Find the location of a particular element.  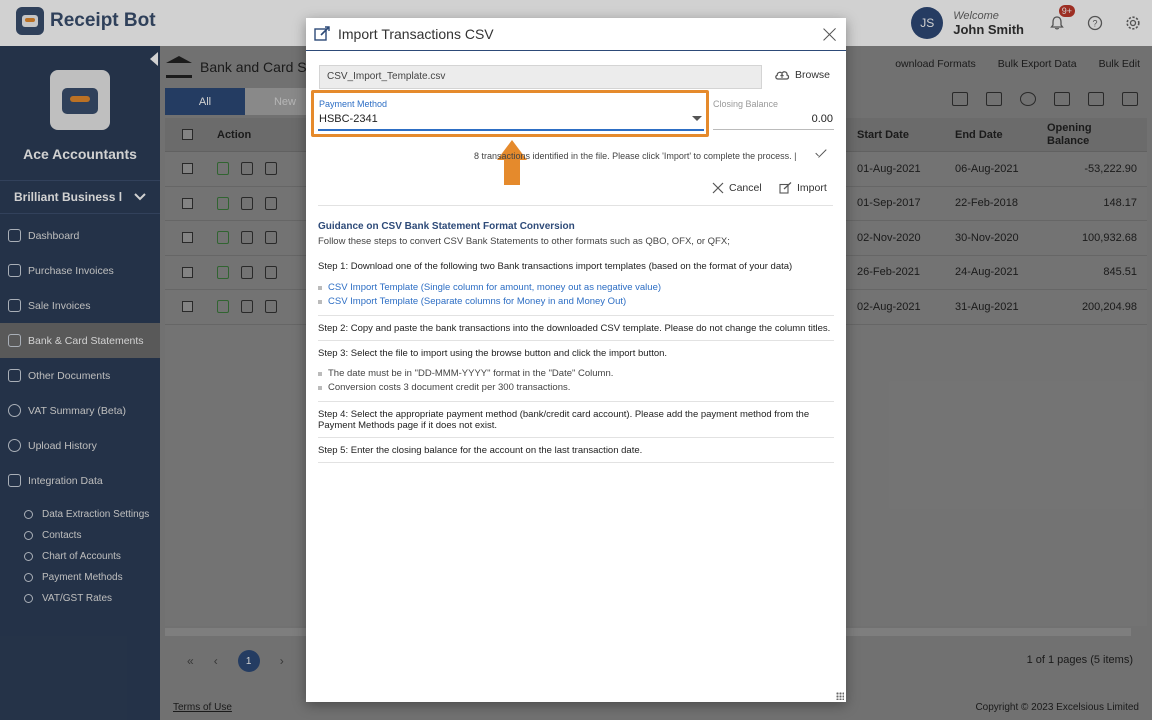

browse-label: Browse is located at coordinates (813, 75).